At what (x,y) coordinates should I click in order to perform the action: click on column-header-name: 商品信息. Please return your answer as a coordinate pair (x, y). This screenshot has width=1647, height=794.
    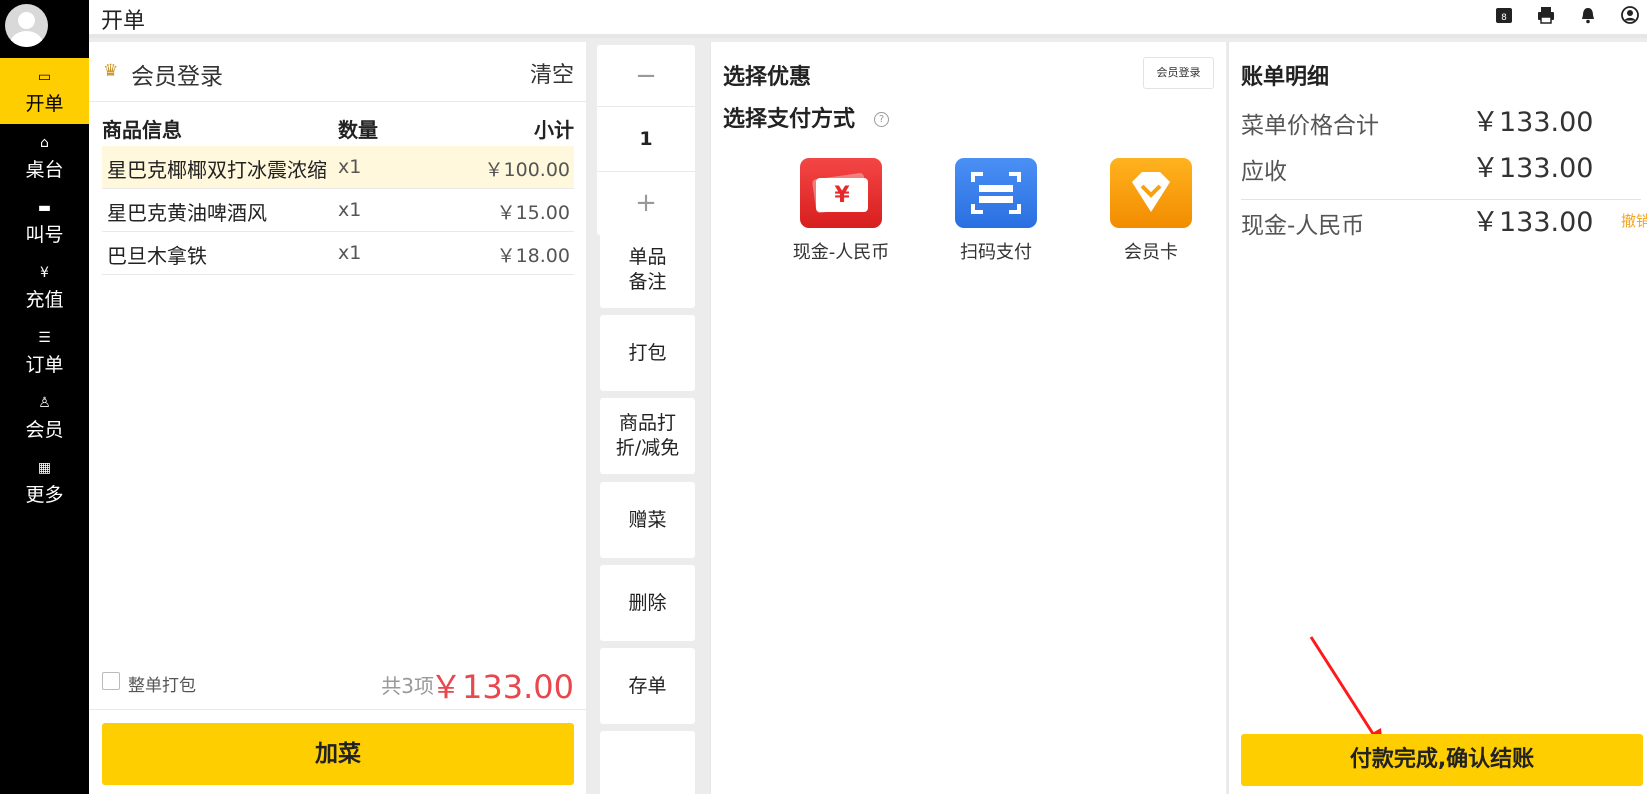
    Looking at the image, I should click on (142, 130).